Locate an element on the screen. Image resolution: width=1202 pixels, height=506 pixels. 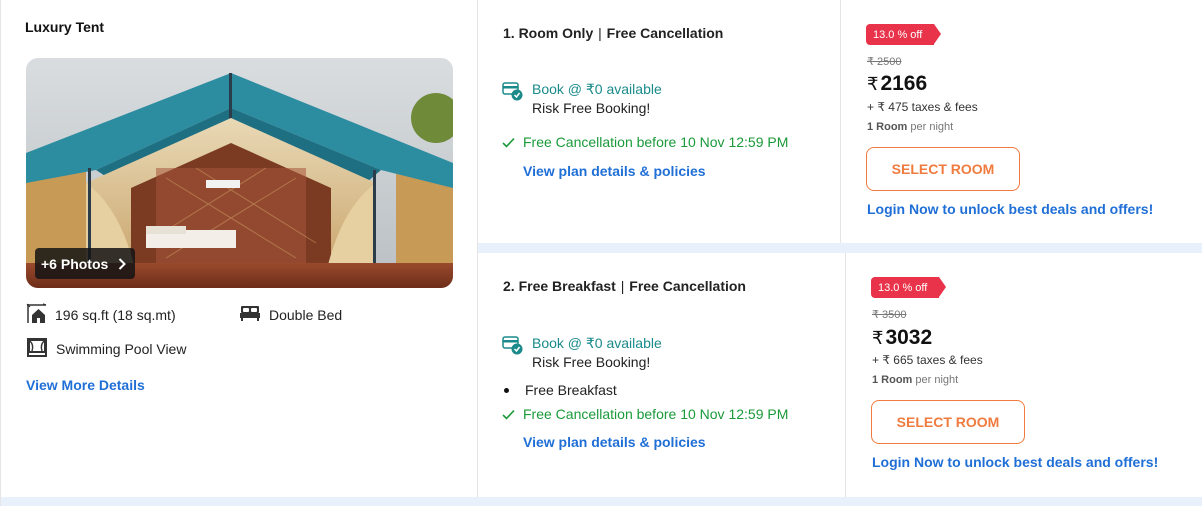
plan-1-select-room-button: SELECT ROOM is located at coordinates (943, 169).